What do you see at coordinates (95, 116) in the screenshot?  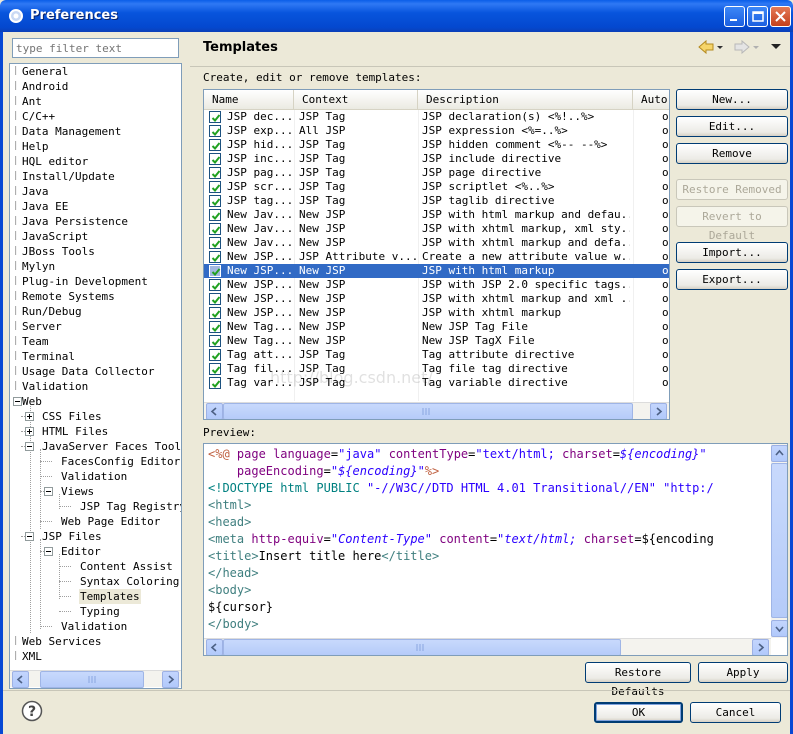 I see `tree-item: | C/C++` at bounding box center [95, 116].